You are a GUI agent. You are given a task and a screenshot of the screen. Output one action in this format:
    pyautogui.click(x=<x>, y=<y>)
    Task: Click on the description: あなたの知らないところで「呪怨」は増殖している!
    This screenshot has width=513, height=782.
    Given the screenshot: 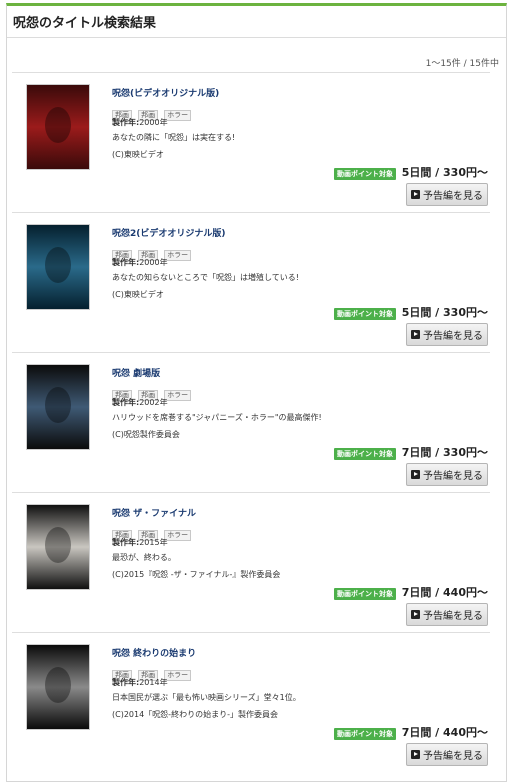 What is the action you would take?
    pyautogui.click(x=205, y=277)
    